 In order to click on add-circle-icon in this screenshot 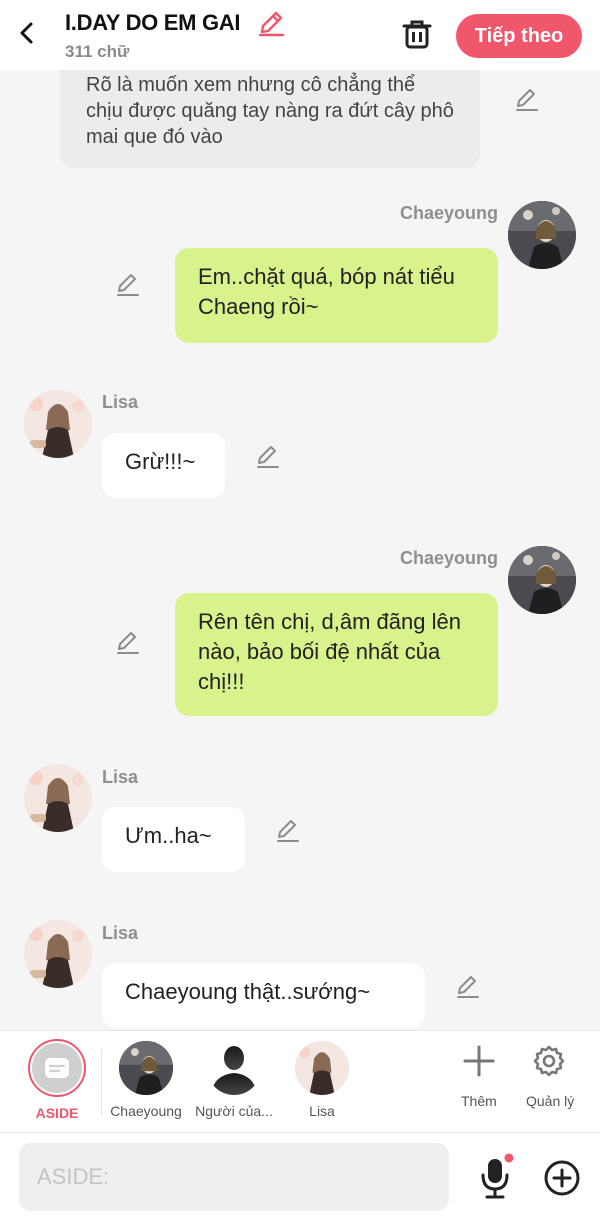, I will do `click(562, 1178)`.